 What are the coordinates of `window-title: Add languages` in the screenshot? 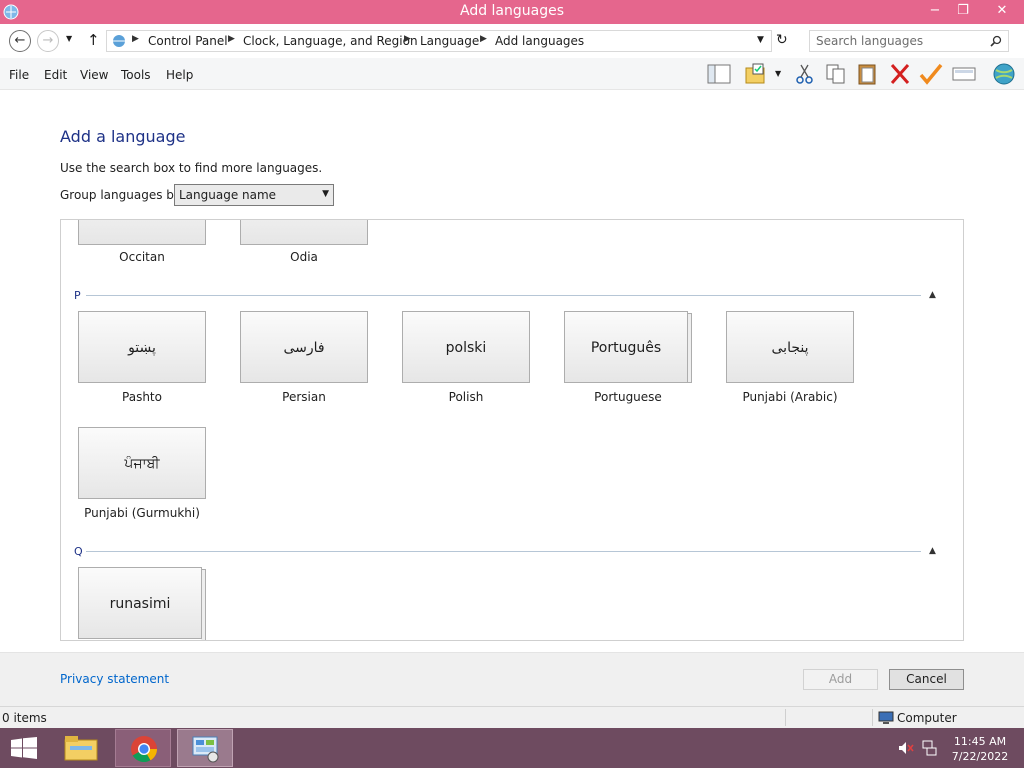 It's located at (512, 11).